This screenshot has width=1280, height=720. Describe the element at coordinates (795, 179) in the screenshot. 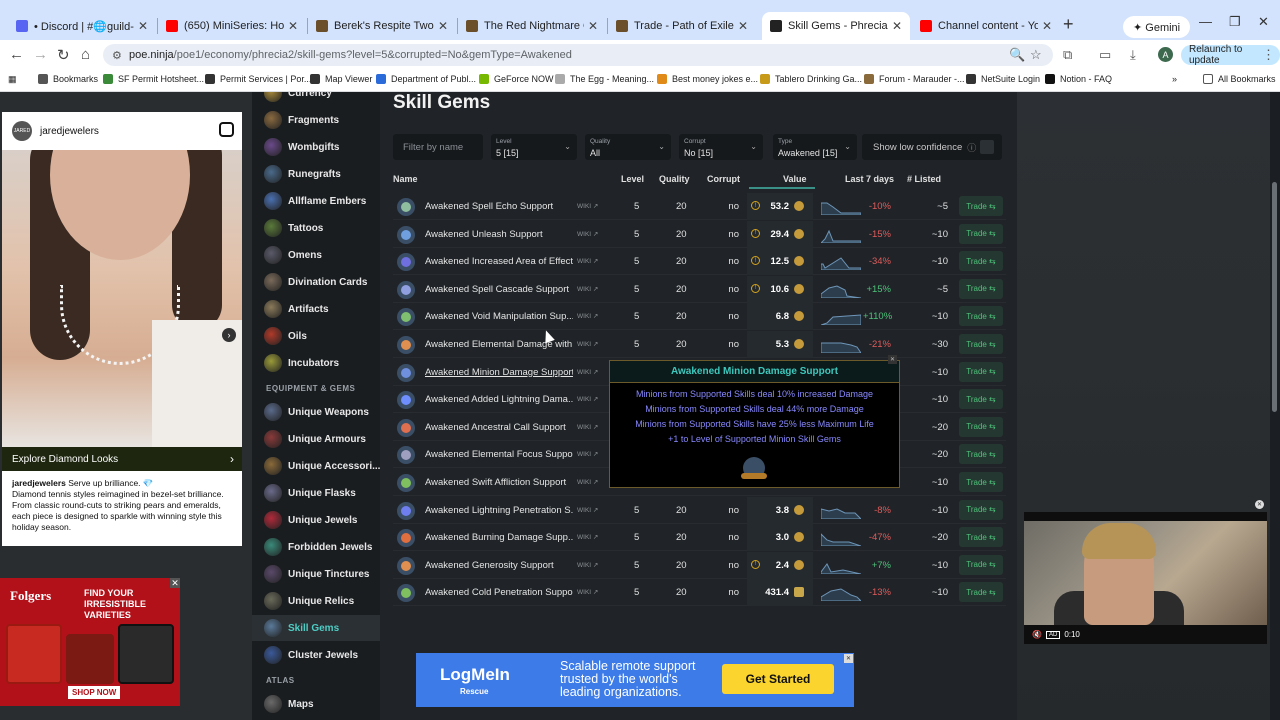

I see `col-value: Value` at that location.